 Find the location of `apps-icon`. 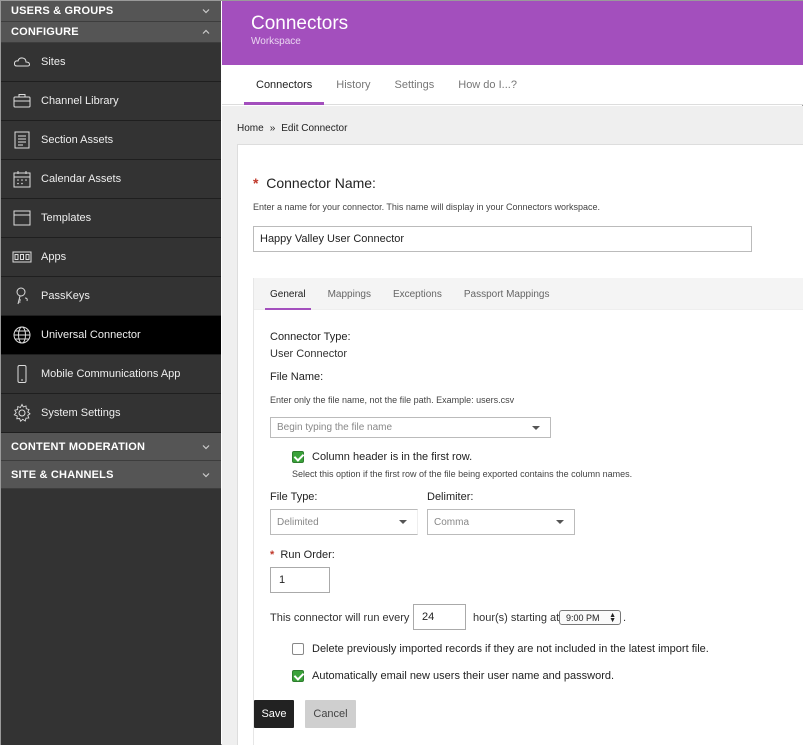

apps-icon is located at coordinates (22, 257).